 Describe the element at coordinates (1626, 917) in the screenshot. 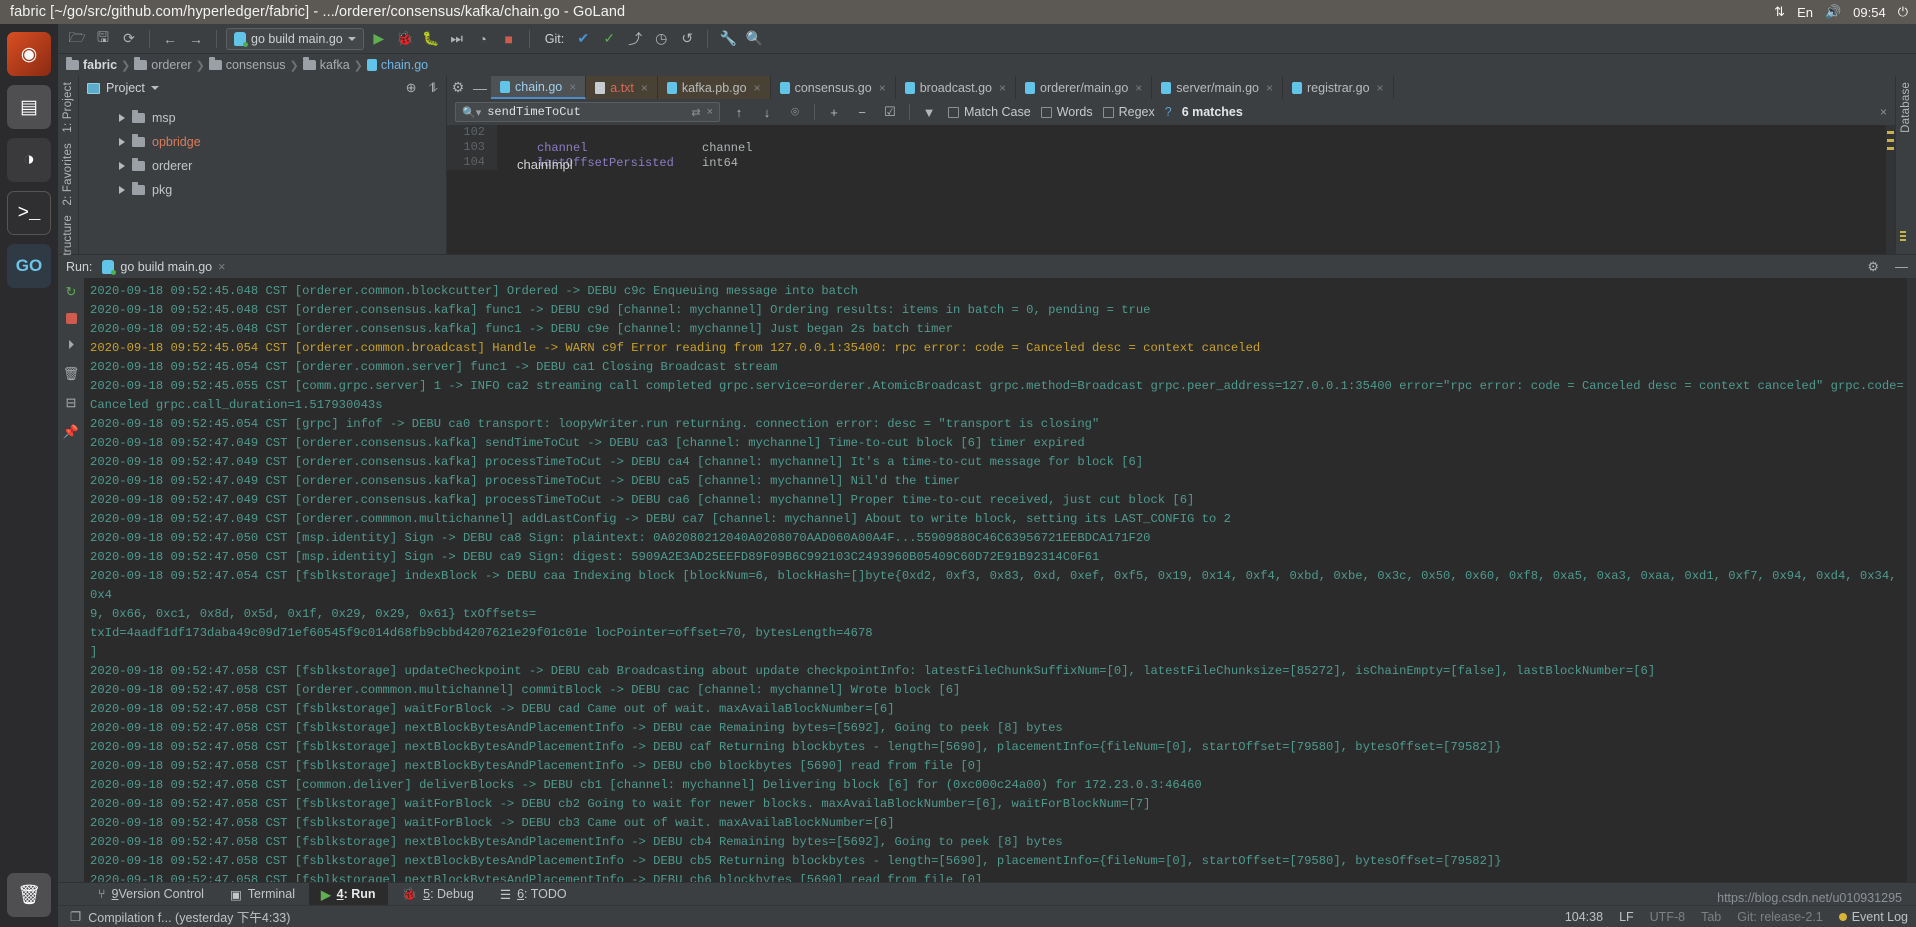

I see `line-separator: LF` at that location.